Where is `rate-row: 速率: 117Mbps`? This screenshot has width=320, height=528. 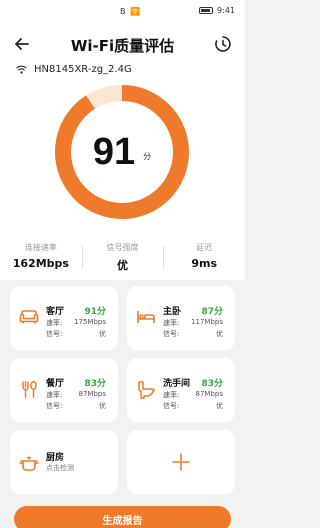
rate-row: 速率: 117Mbps is located at coordinates (193, 323).